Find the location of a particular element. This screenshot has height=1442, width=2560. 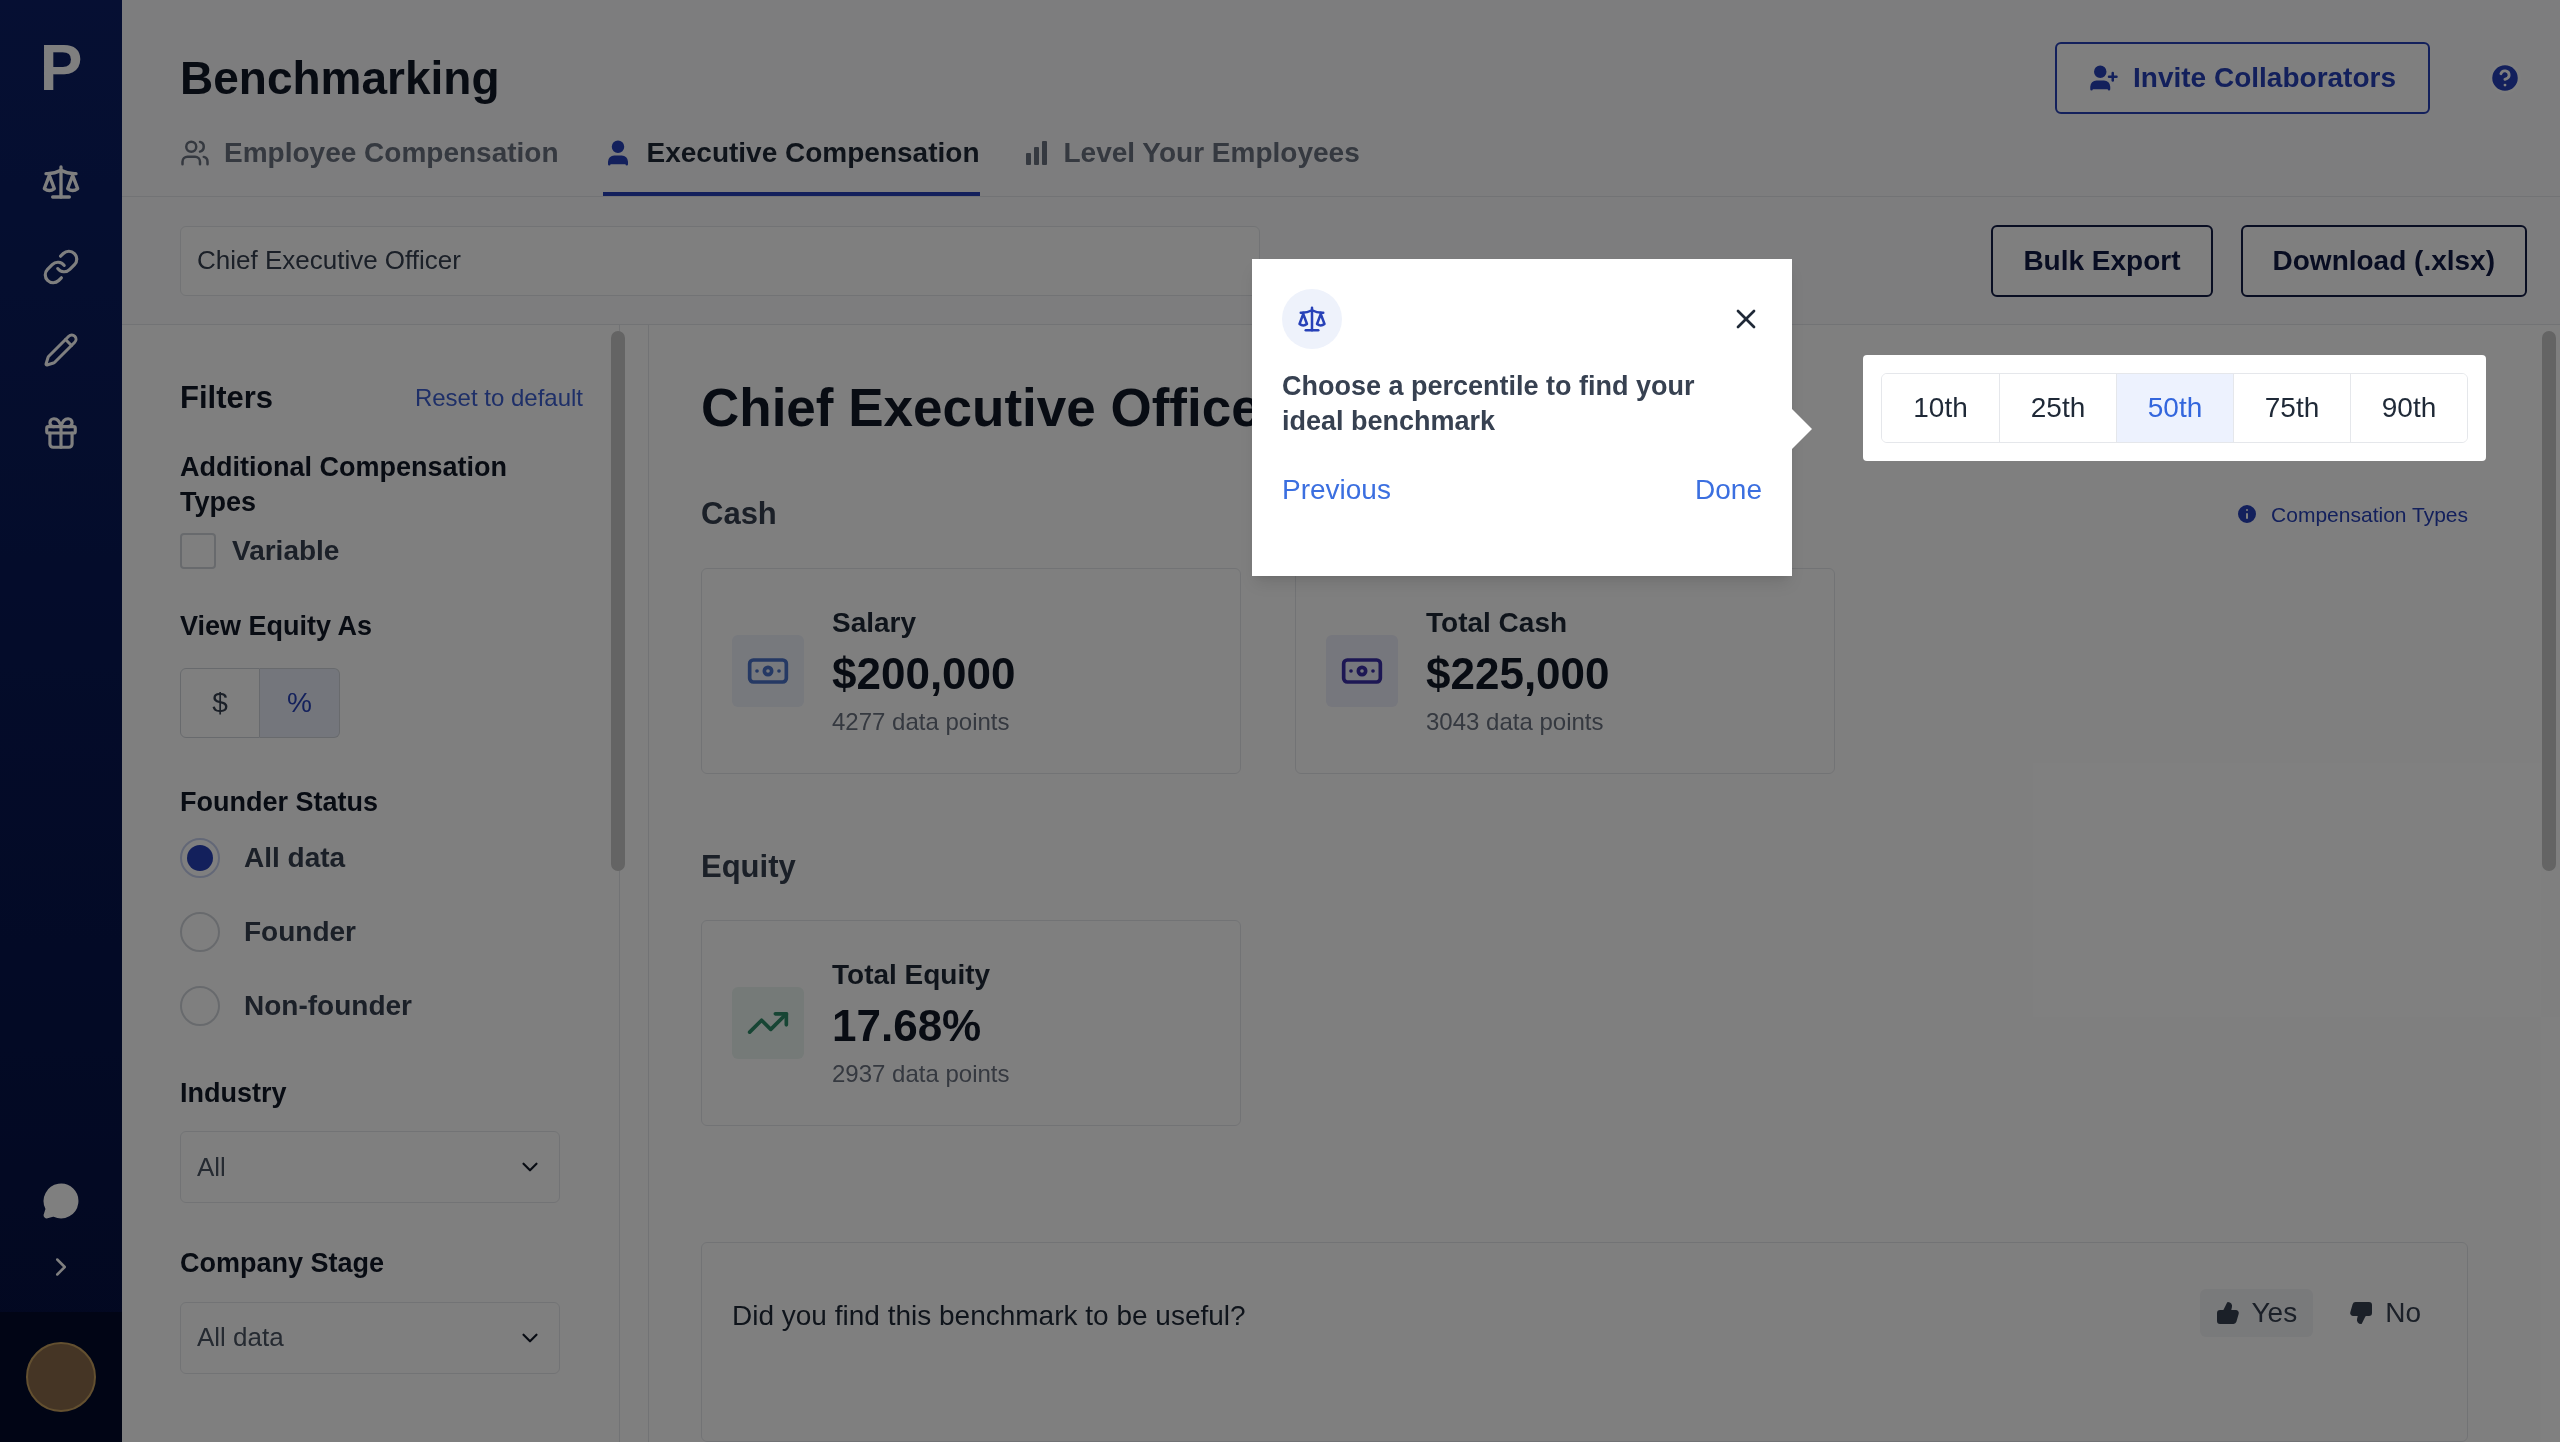

percentile-option: 50th is located at coordinates (2174, 408).